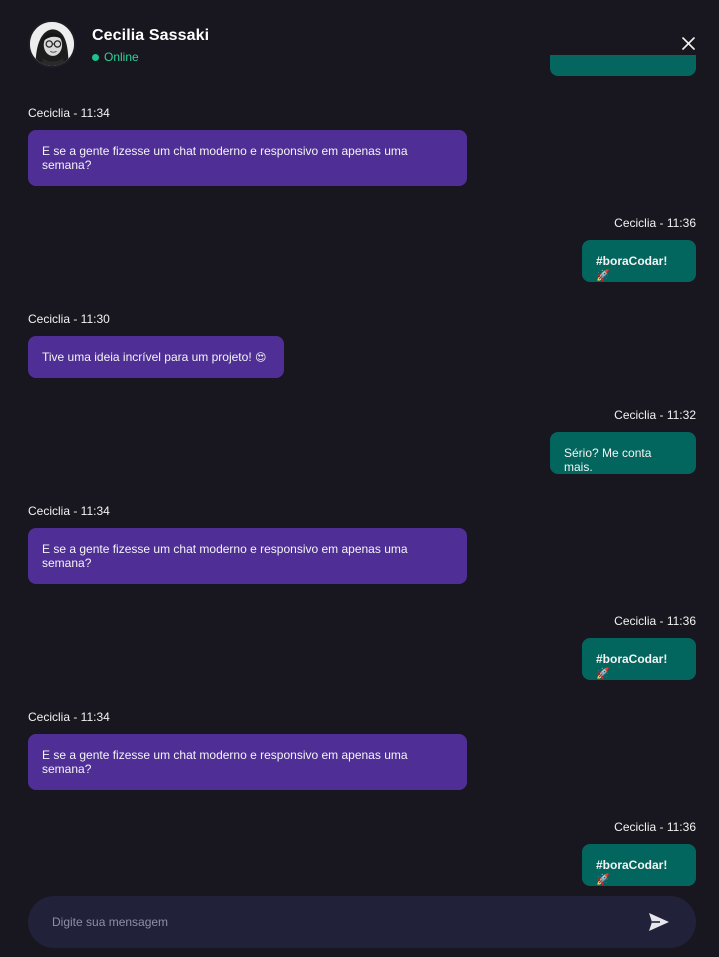  I want to click on close-button, so click(688, 43).